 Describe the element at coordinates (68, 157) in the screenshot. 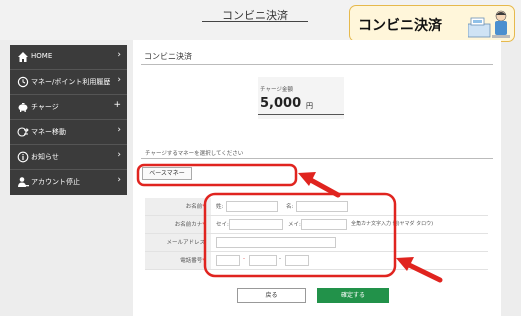

I see `sidebar-item-notices: お知らせ ›` at that location.